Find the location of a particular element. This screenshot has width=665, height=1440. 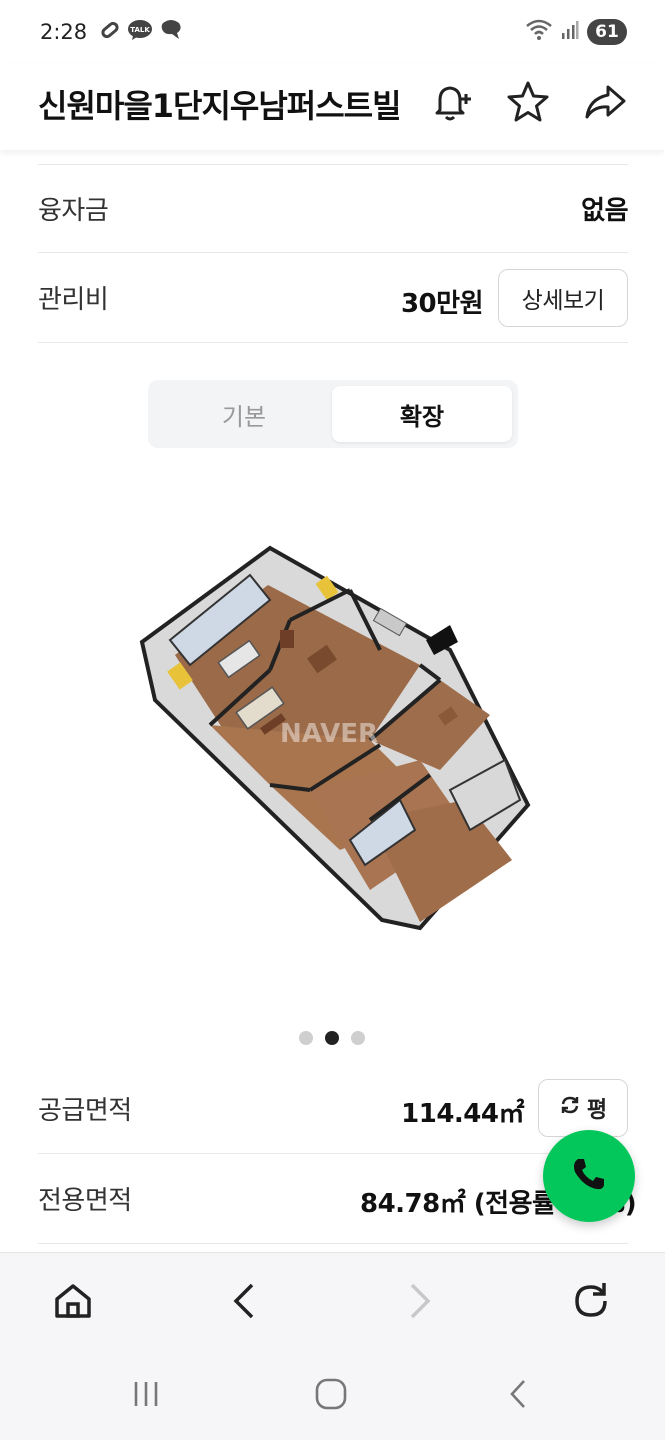

recent-apps-button is located at coordinates (146, 1396).